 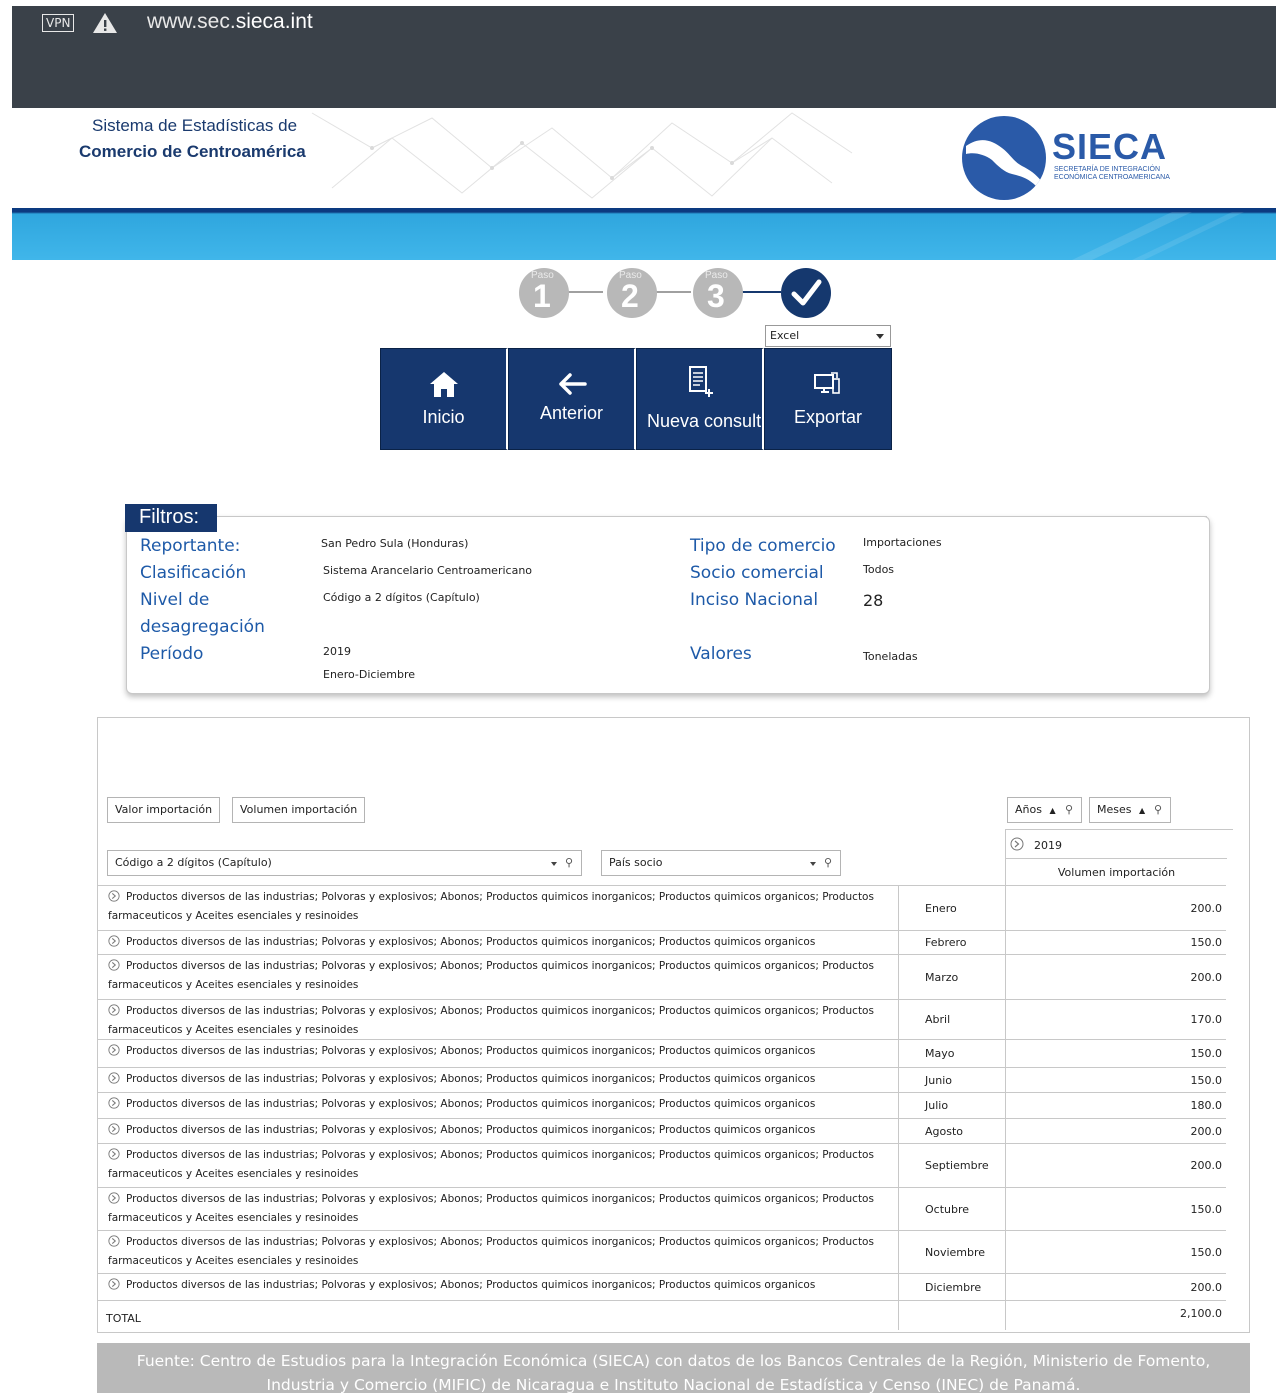 I want to click on warning-icon, so click(x=105, y=25).